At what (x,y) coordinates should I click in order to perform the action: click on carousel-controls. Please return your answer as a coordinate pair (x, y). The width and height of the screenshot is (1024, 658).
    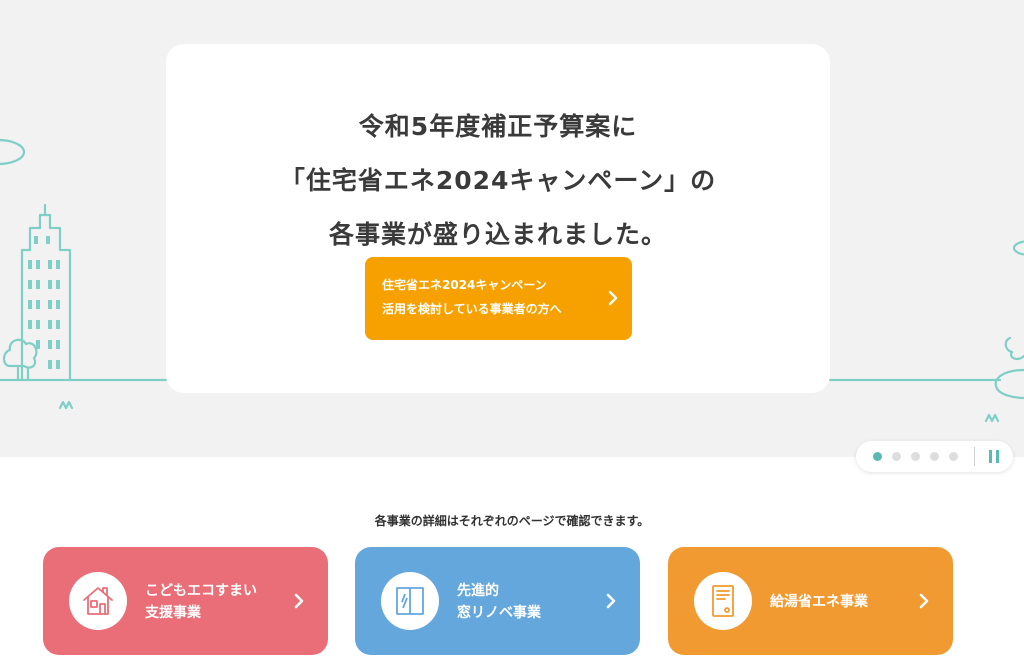
    Looking at the image, I should click on (934, 456).